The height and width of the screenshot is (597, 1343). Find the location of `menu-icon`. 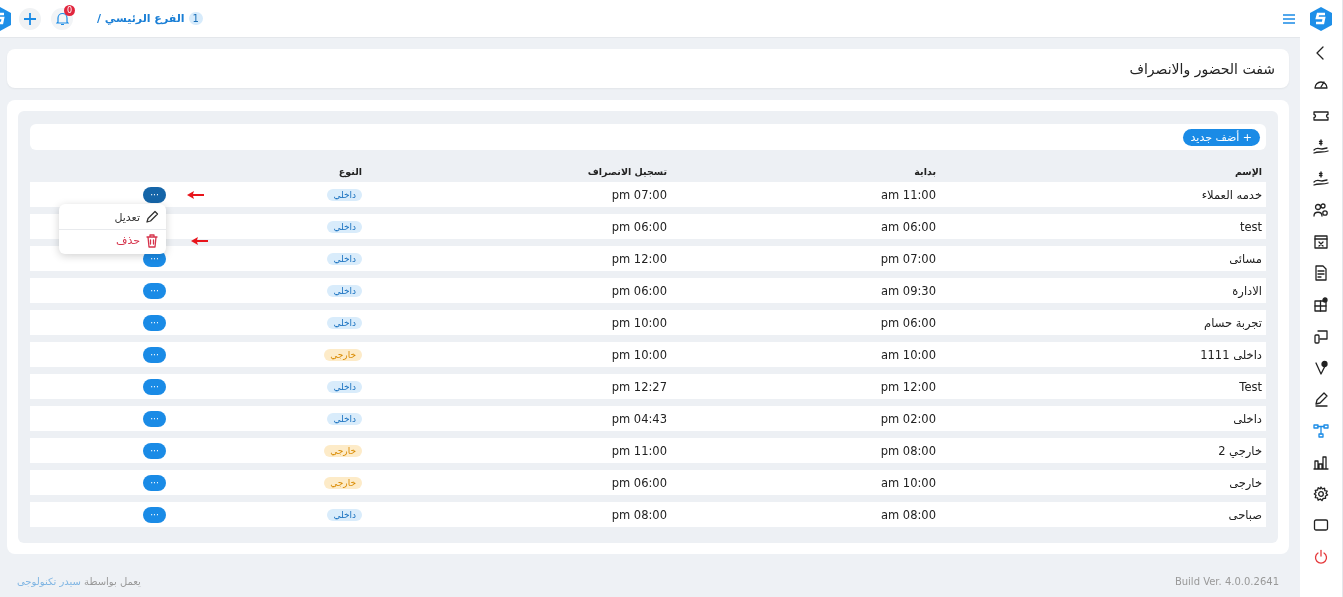

menu-icon is located at coordinates (1289, 18).